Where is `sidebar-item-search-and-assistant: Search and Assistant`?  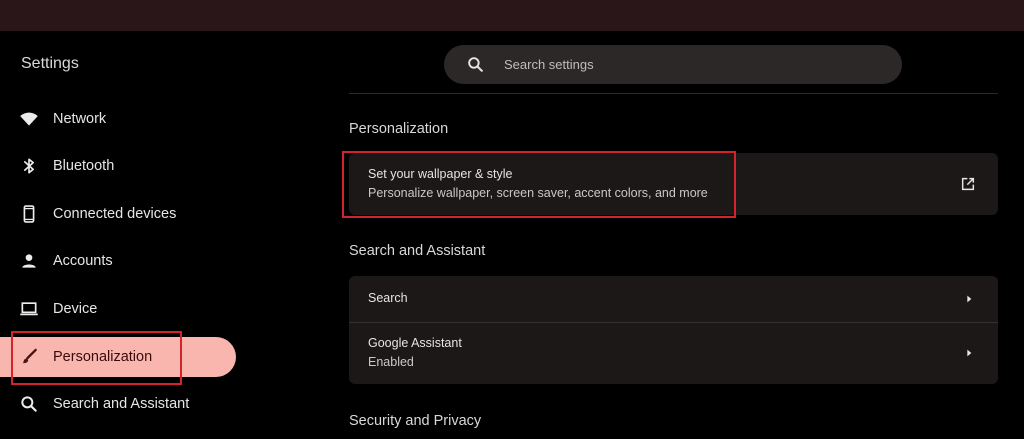
sidebar-item-search-and-assistant: Search and Assistant is located at coordinates (118, 404).